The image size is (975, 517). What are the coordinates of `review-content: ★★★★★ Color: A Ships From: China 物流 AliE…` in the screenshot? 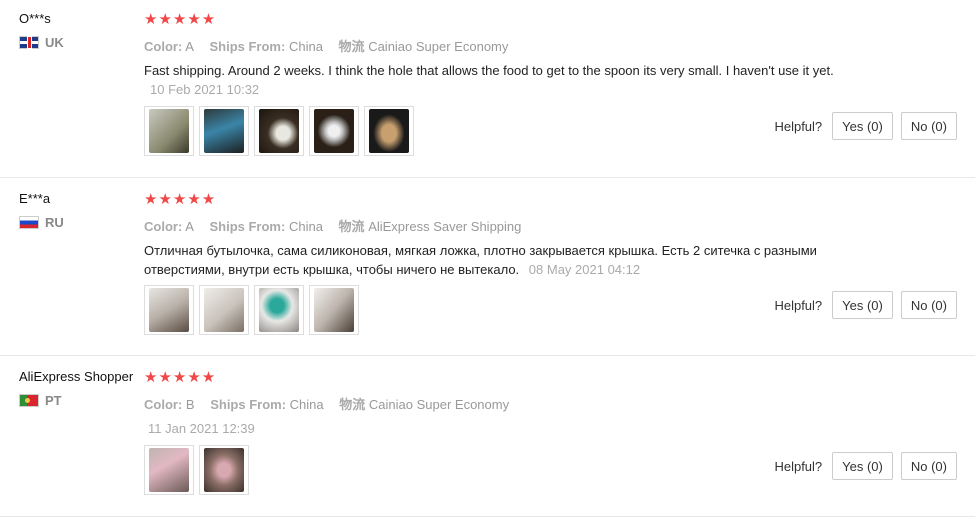 It's located at (504, 235).